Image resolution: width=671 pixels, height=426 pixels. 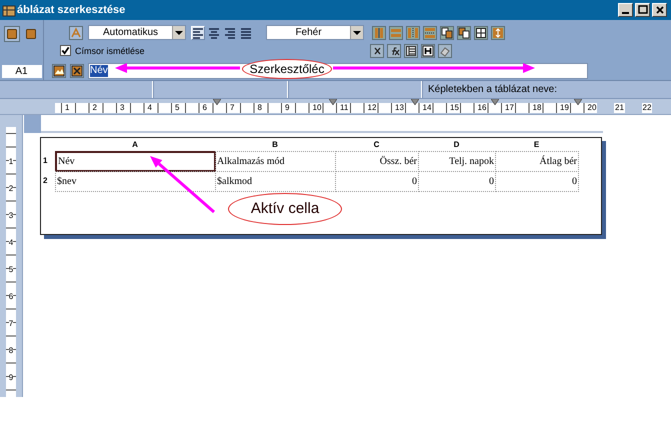 What do you see at coordinates (481, 33) in the screenshot?
I see `grid-icon` at bounding box center [481, 33].